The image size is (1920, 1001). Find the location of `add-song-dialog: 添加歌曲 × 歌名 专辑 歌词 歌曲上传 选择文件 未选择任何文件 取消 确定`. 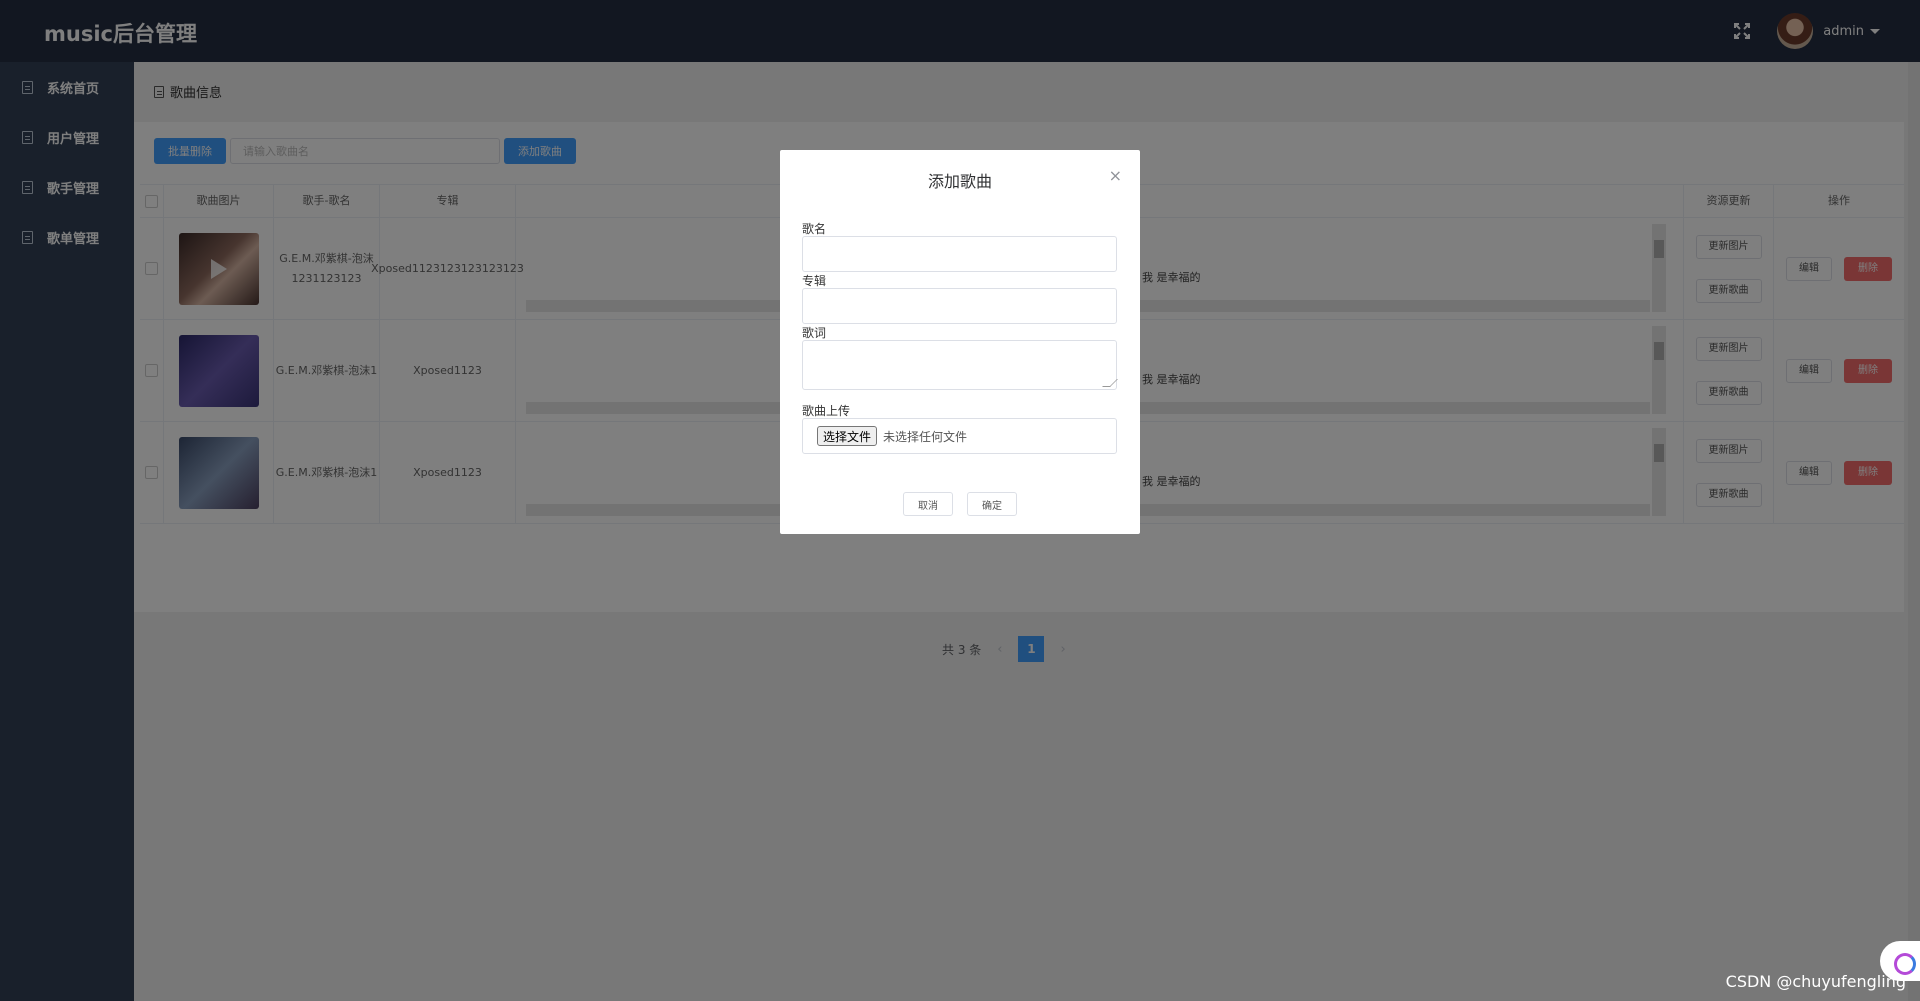

add-song-dialog: 添加歌曲 × 歌名 专辑 歌词 歌曲上传 选择文件 未选择任何文件 取消 确定 is located at coordinates (960, 342).